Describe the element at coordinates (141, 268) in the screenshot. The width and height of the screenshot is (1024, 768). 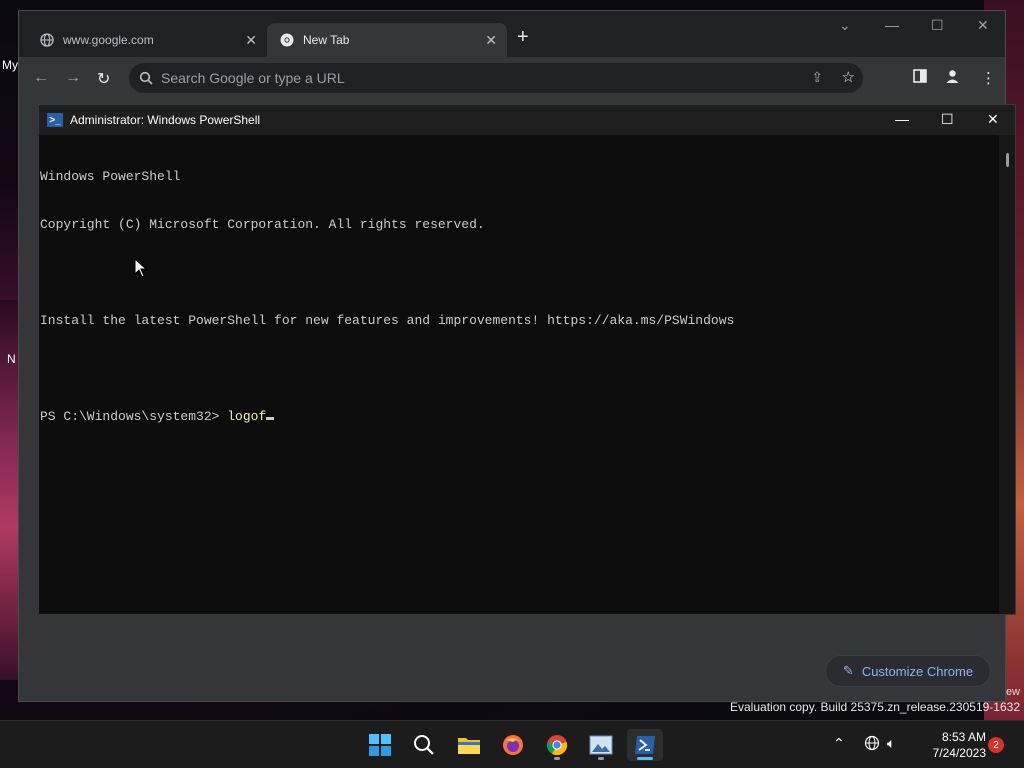
I see `mouse-pointer-icon` at that location.